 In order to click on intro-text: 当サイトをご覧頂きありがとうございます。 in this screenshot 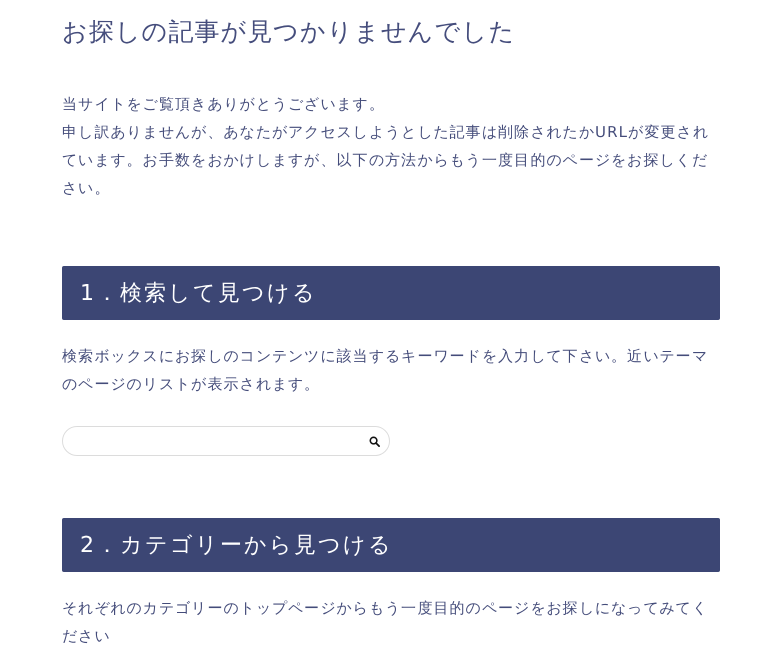, I will do `click(224, 104)`.